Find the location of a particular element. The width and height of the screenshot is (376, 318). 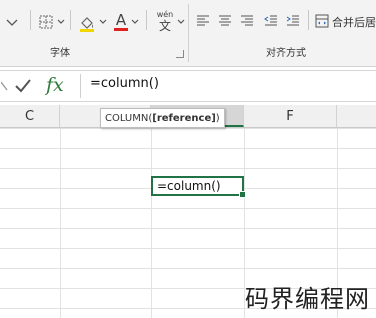

tooltip-close-paren: ) is located at coordinates (217, 118).